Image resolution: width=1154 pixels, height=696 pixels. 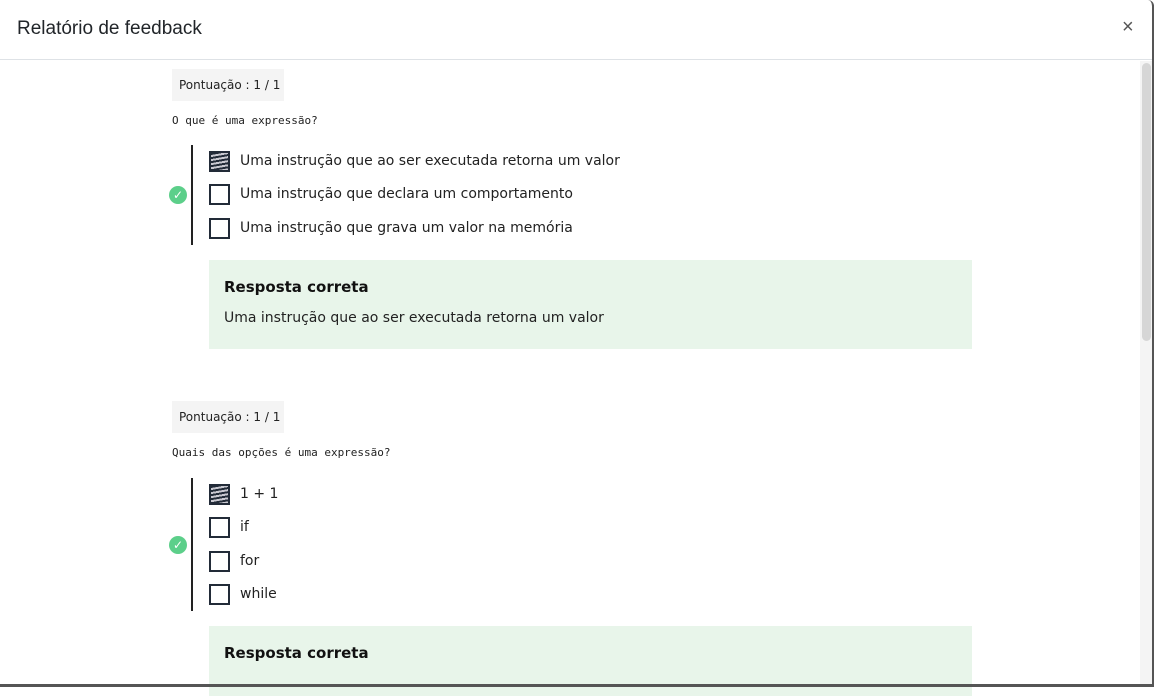 I want to click on option-label: for, so click(x=250, y=561).